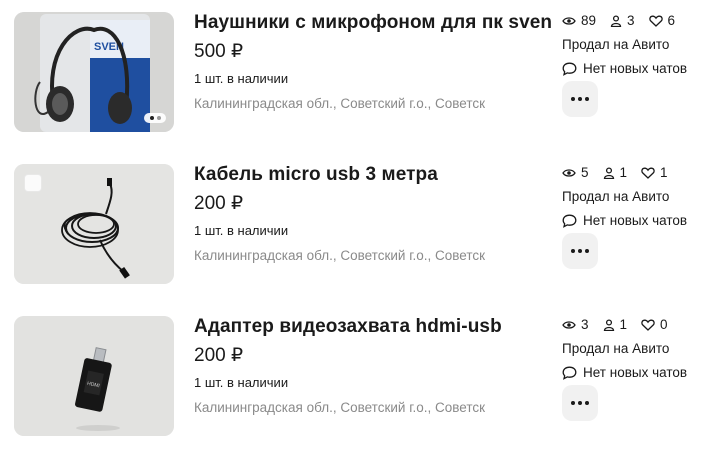 The width and height of the screenshot is (718, 449). What do you see at coordinates (664, 324) in the screenshot?
I see `favorites-count: 0` at bounding box center [664, 324].